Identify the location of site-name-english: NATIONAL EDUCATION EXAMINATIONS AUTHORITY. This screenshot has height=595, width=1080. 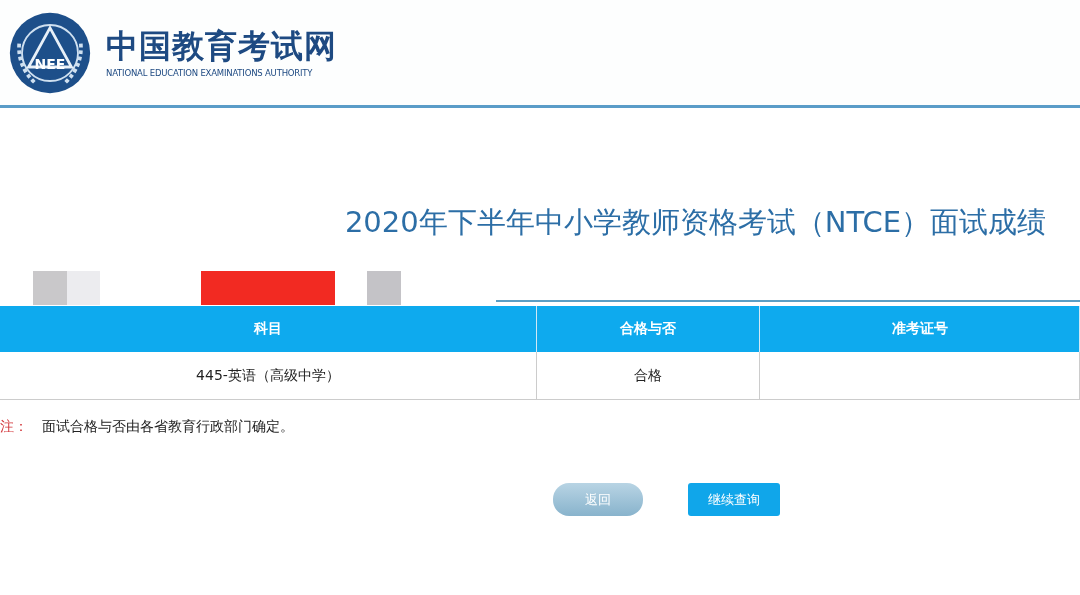
(210, 73).